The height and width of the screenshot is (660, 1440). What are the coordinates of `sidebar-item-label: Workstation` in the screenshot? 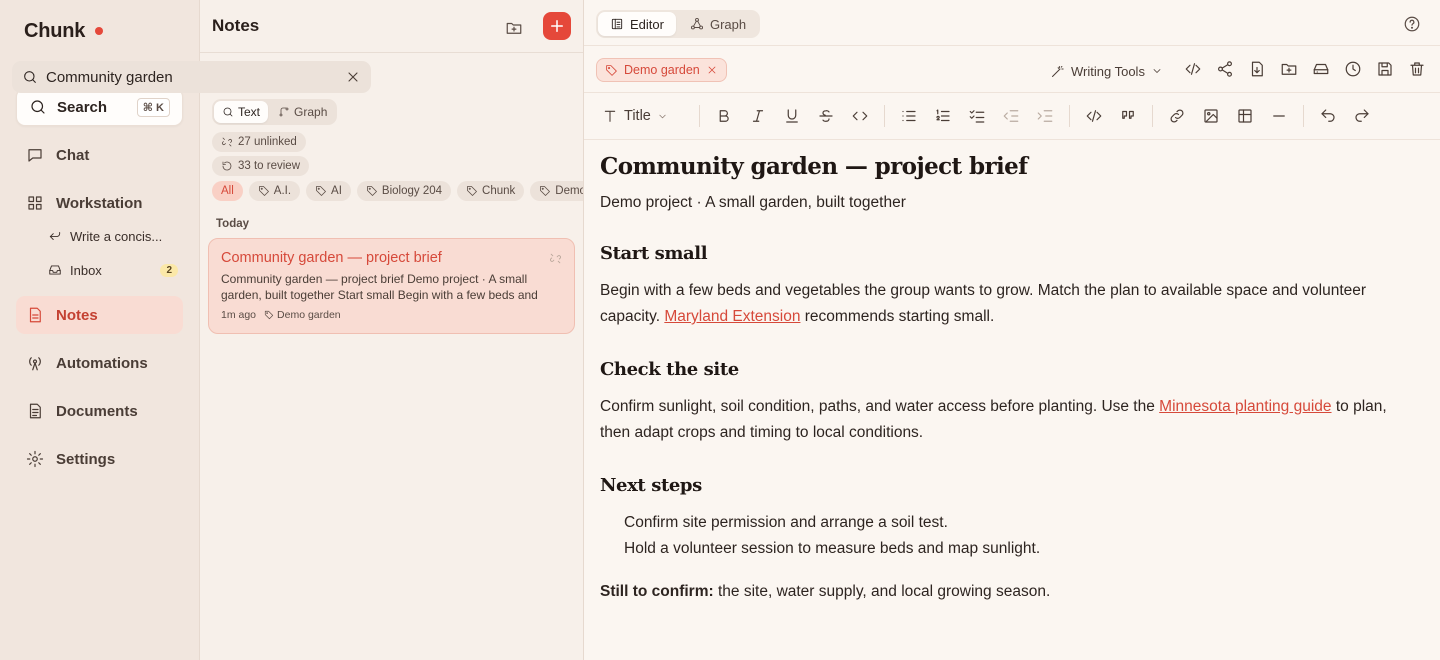 It's located at (99, 203).